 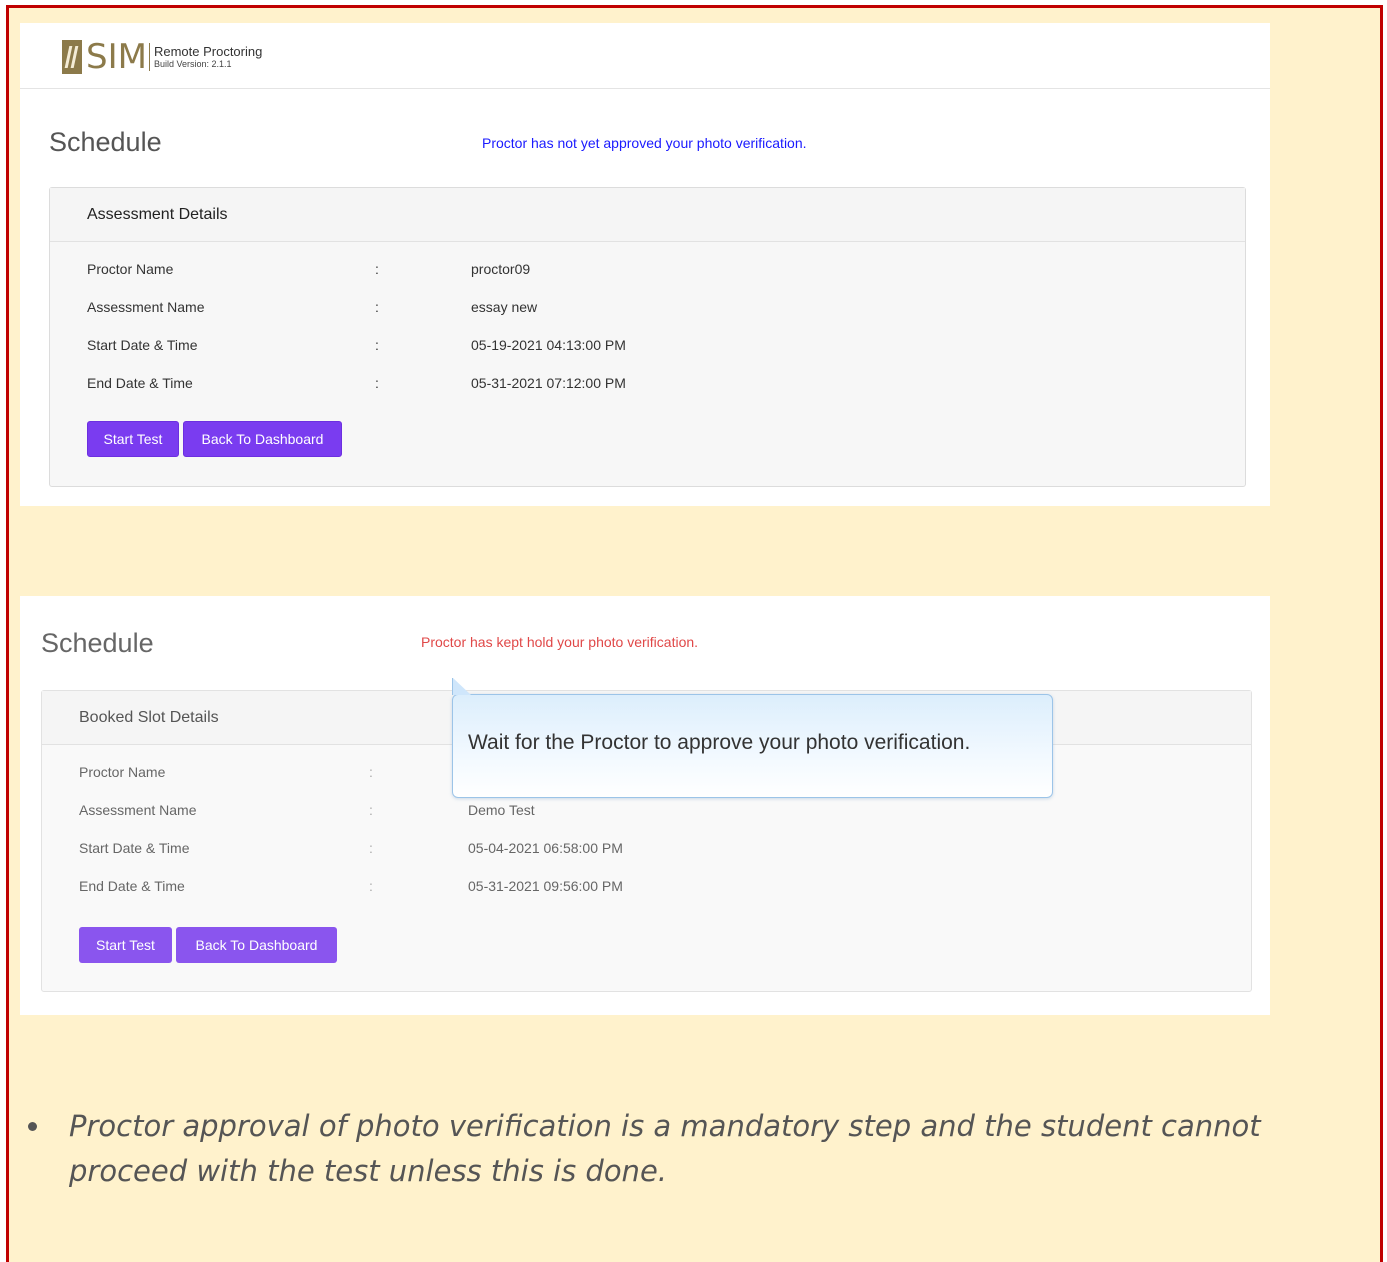 I want to click on build-version: Build Version: 2.1.1, so click(x=192, y=64).